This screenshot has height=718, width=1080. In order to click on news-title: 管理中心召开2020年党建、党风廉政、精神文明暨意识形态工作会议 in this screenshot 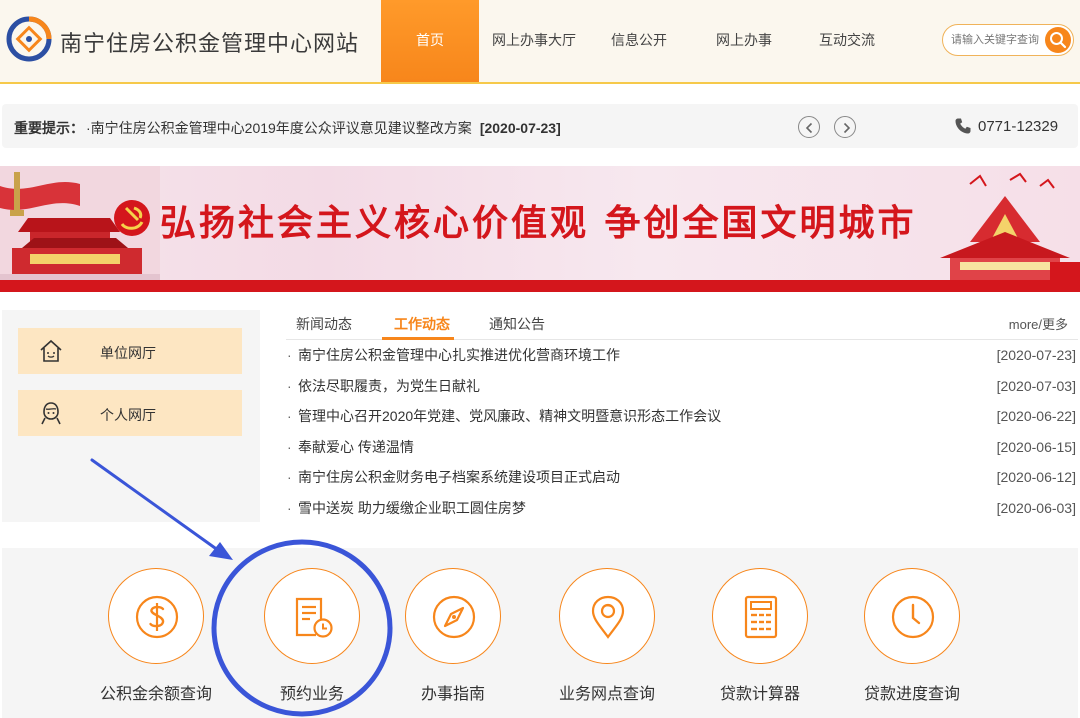, I will do `click(510, 416)`.